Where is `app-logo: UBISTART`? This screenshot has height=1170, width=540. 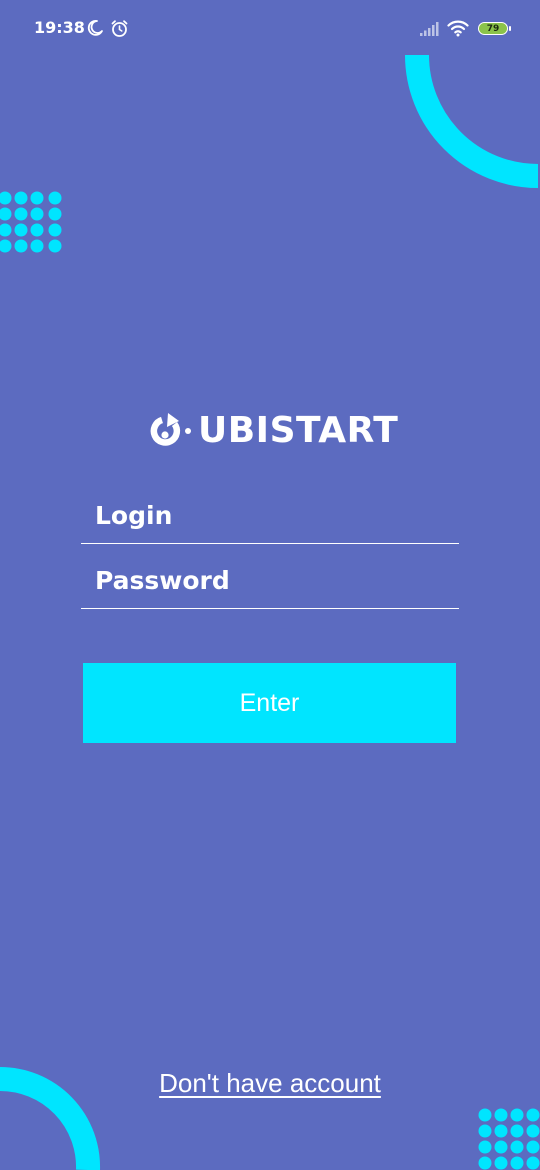 app-logo: UBISTART is located at coordinates (273, 431).